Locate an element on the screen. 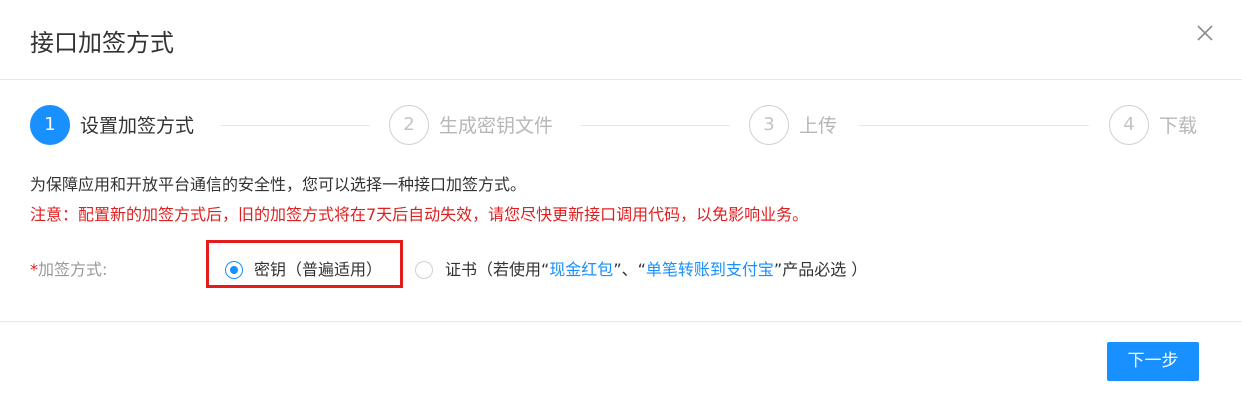 This screenshot has width=1242, height=403. close-icon-glyph is located at coordinates (1205, 33).